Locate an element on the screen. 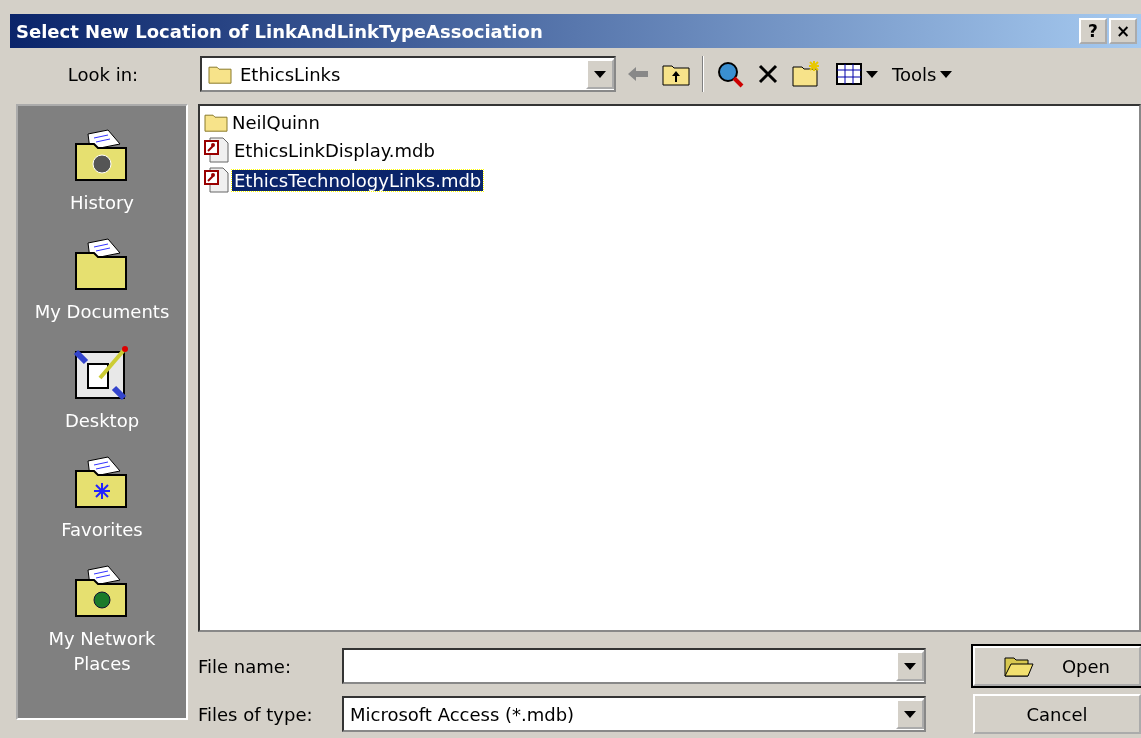 The height and width of the screenshot is (738, 1141). file-item: EthicsTechnologyLinks.mdb is located at coordinates (358, 180).